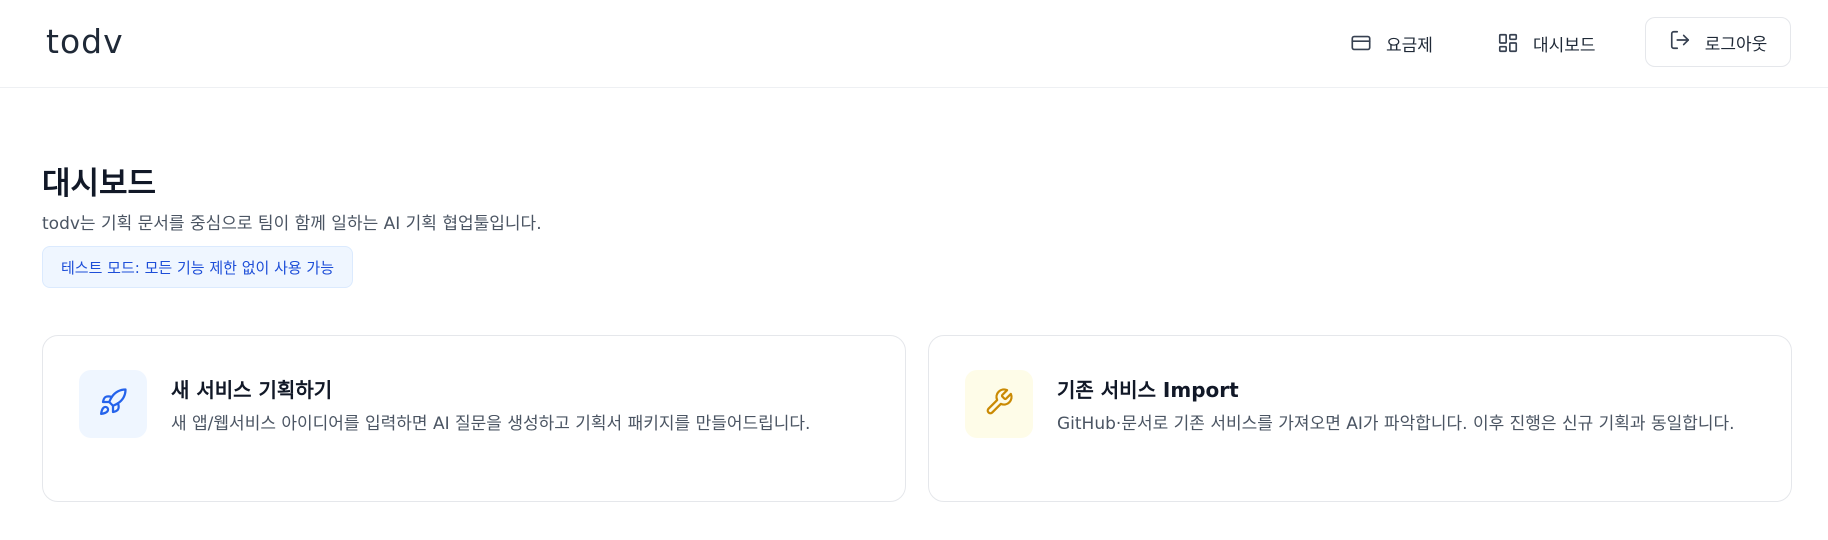 The image size is (1828, 540). Describe the element at coordinates (252, 390) in the screenshot. I see `new-service-title: 새 서비스 기획하기` at that location.